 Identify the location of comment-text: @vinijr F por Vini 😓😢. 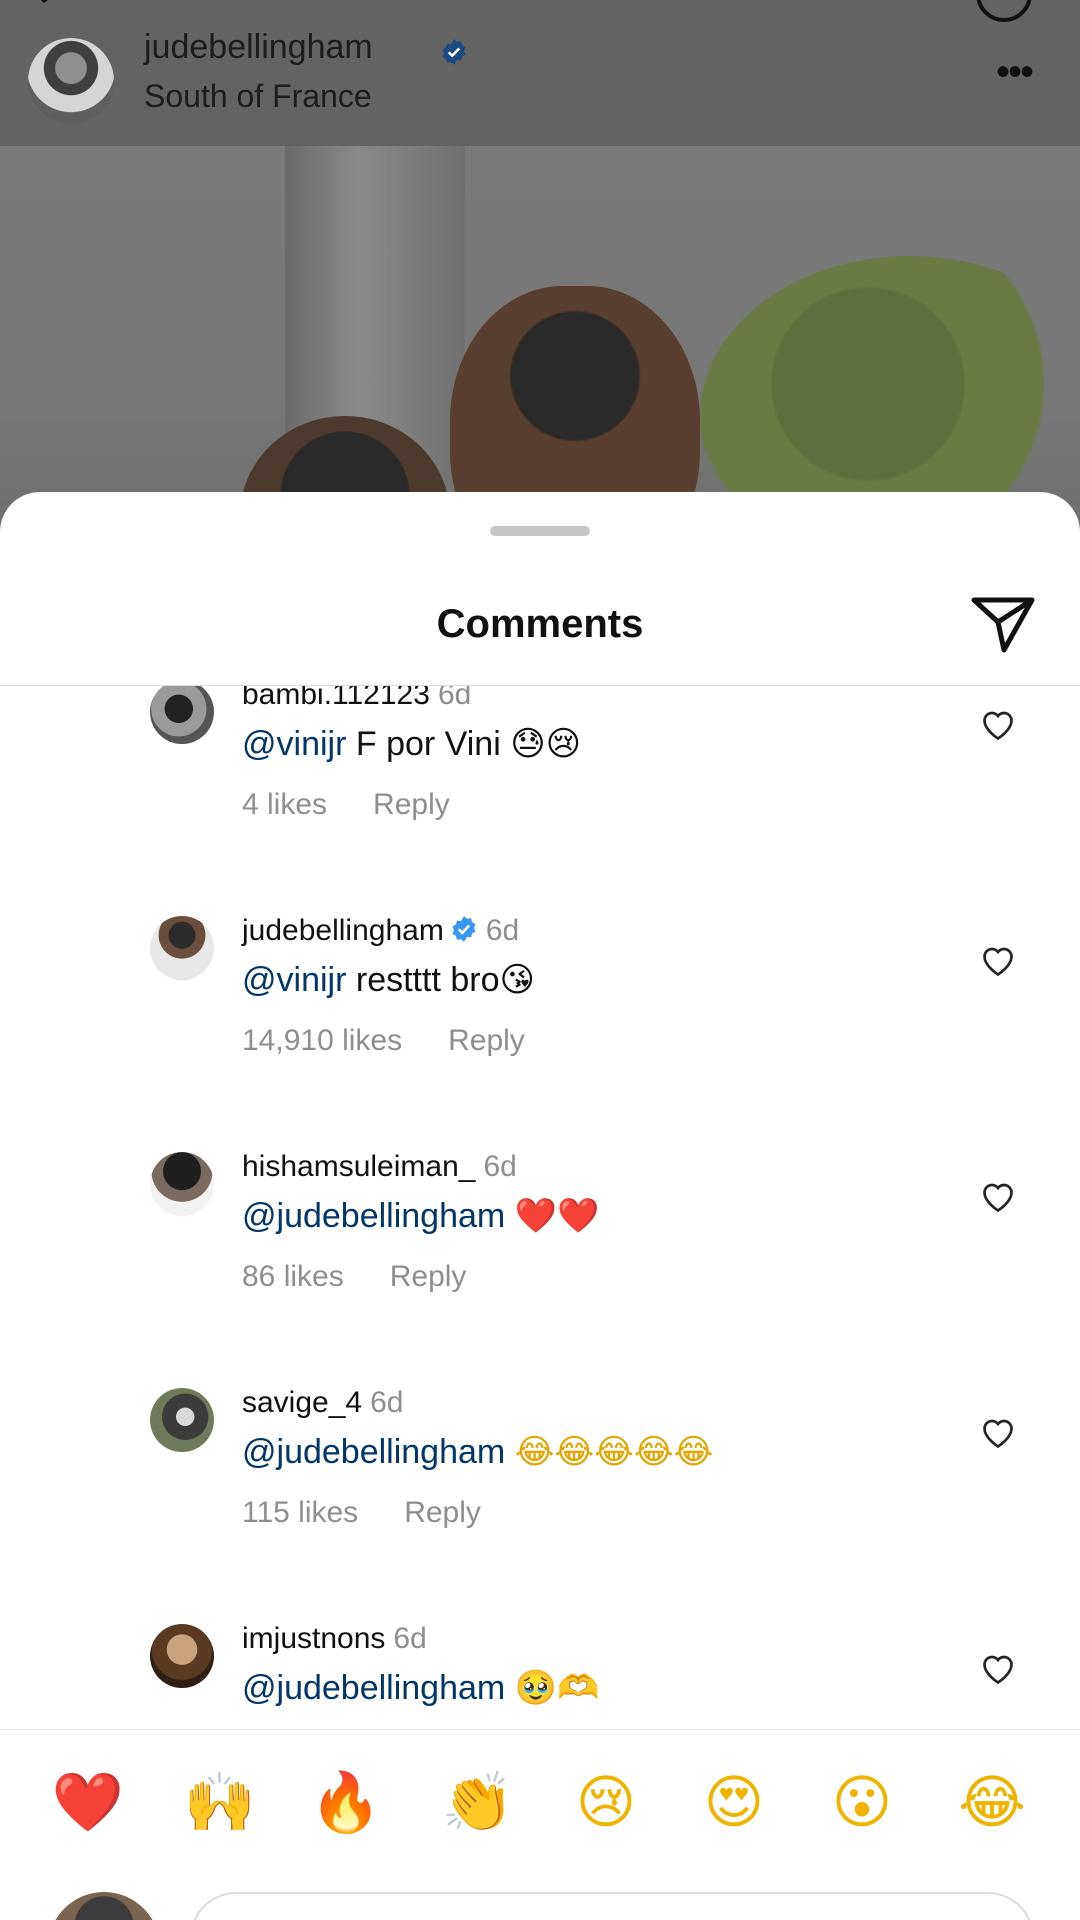
(411, 744).